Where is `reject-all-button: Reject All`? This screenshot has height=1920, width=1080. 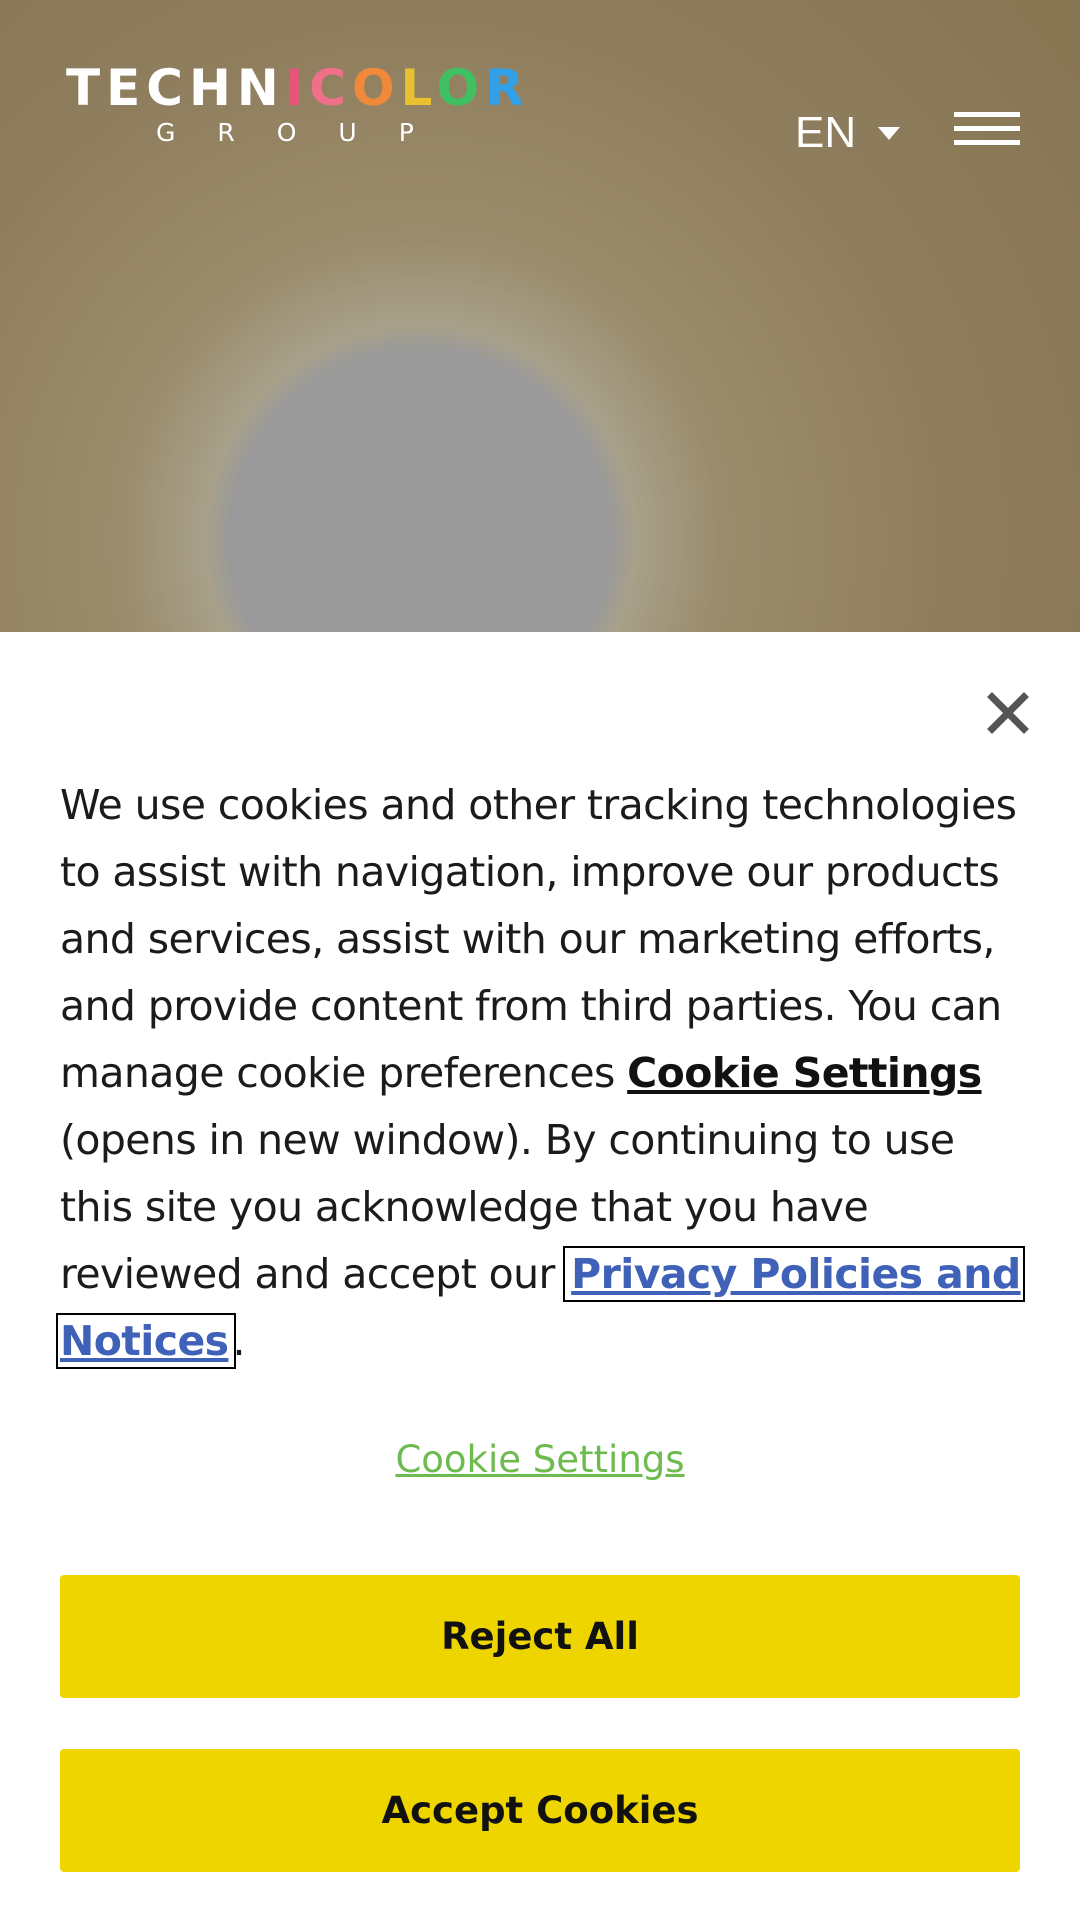
reject-all-button: Reject All is located at coordinates (540, 1636).